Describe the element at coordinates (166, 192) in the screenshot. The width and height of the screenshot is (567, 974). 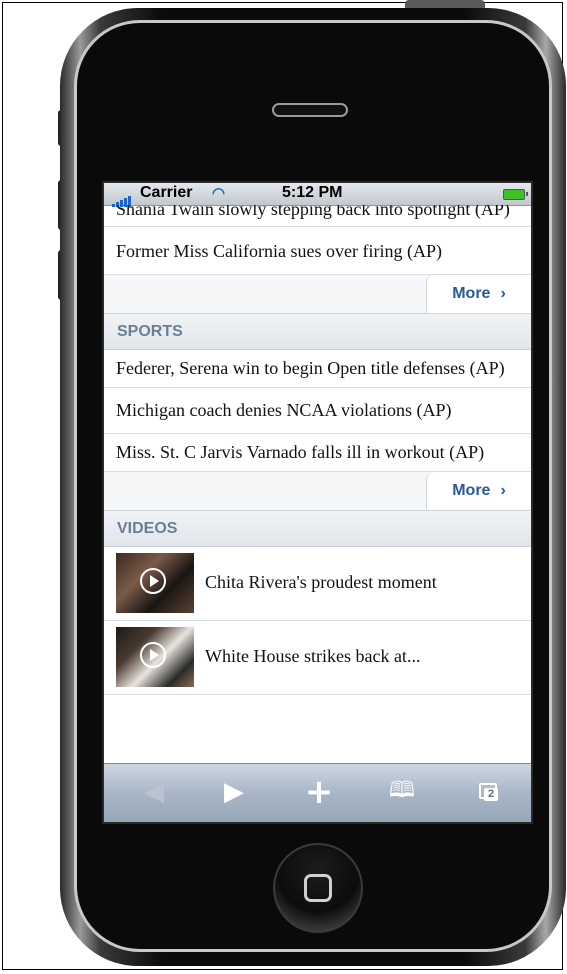
I see `carrier-label: Carrier` at that location.